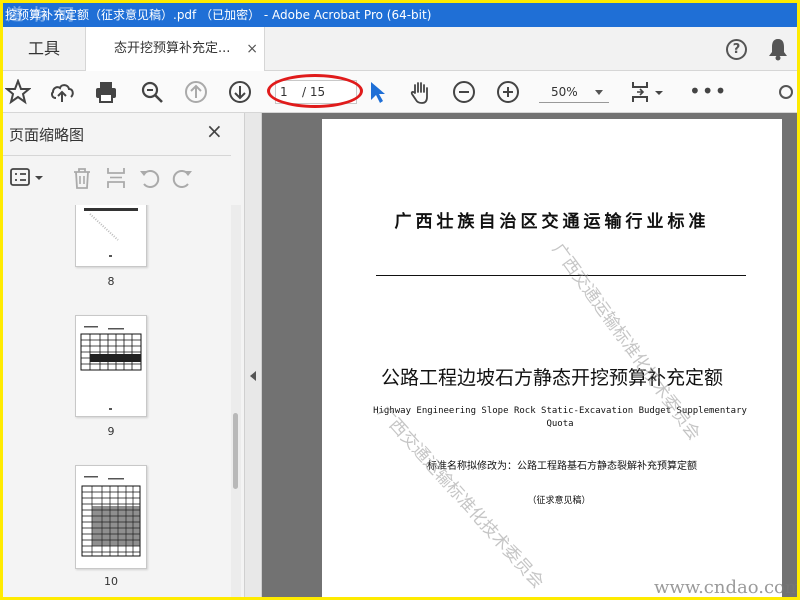  I want to click on doc-header: 广西壮族自治区交通运输行业标准, so click(552, 222).